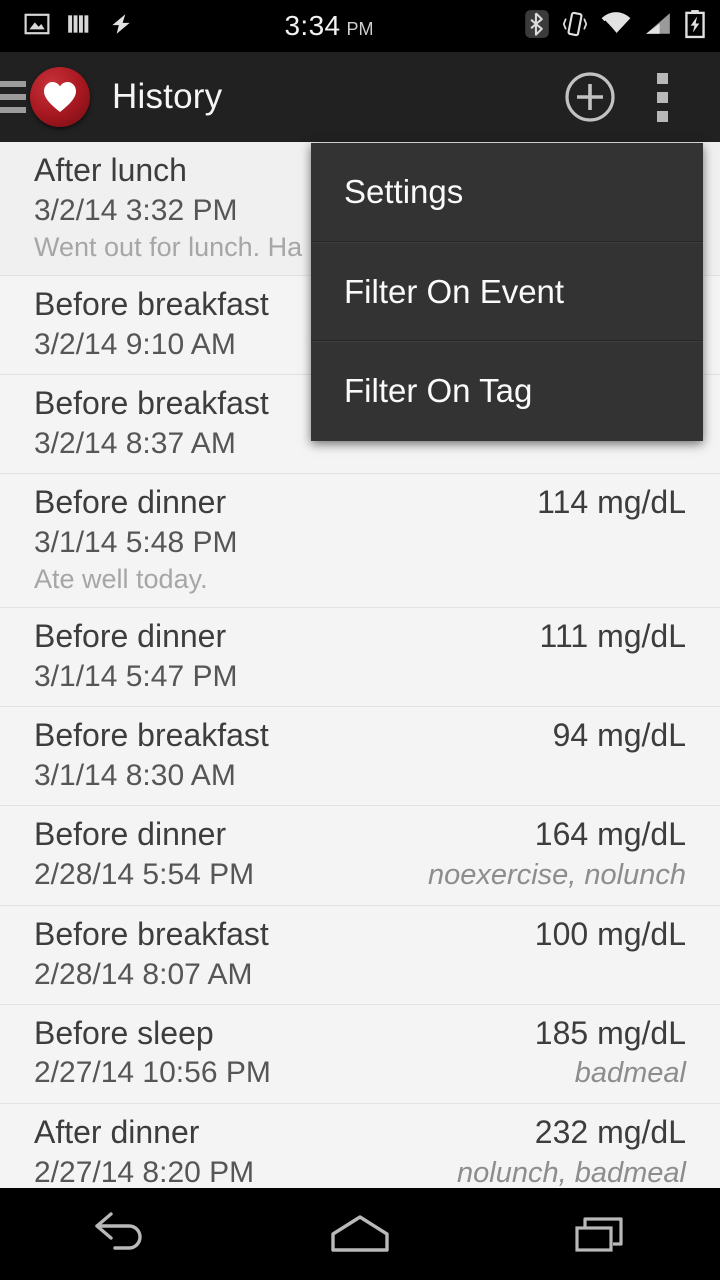 This screenshot has height=1280, width=720. What do you see at coordinates (360, 502) in the screenshot?
I see `row-primary-line: Before dinner 114 mg/dL` at bounding box center [360, 502].